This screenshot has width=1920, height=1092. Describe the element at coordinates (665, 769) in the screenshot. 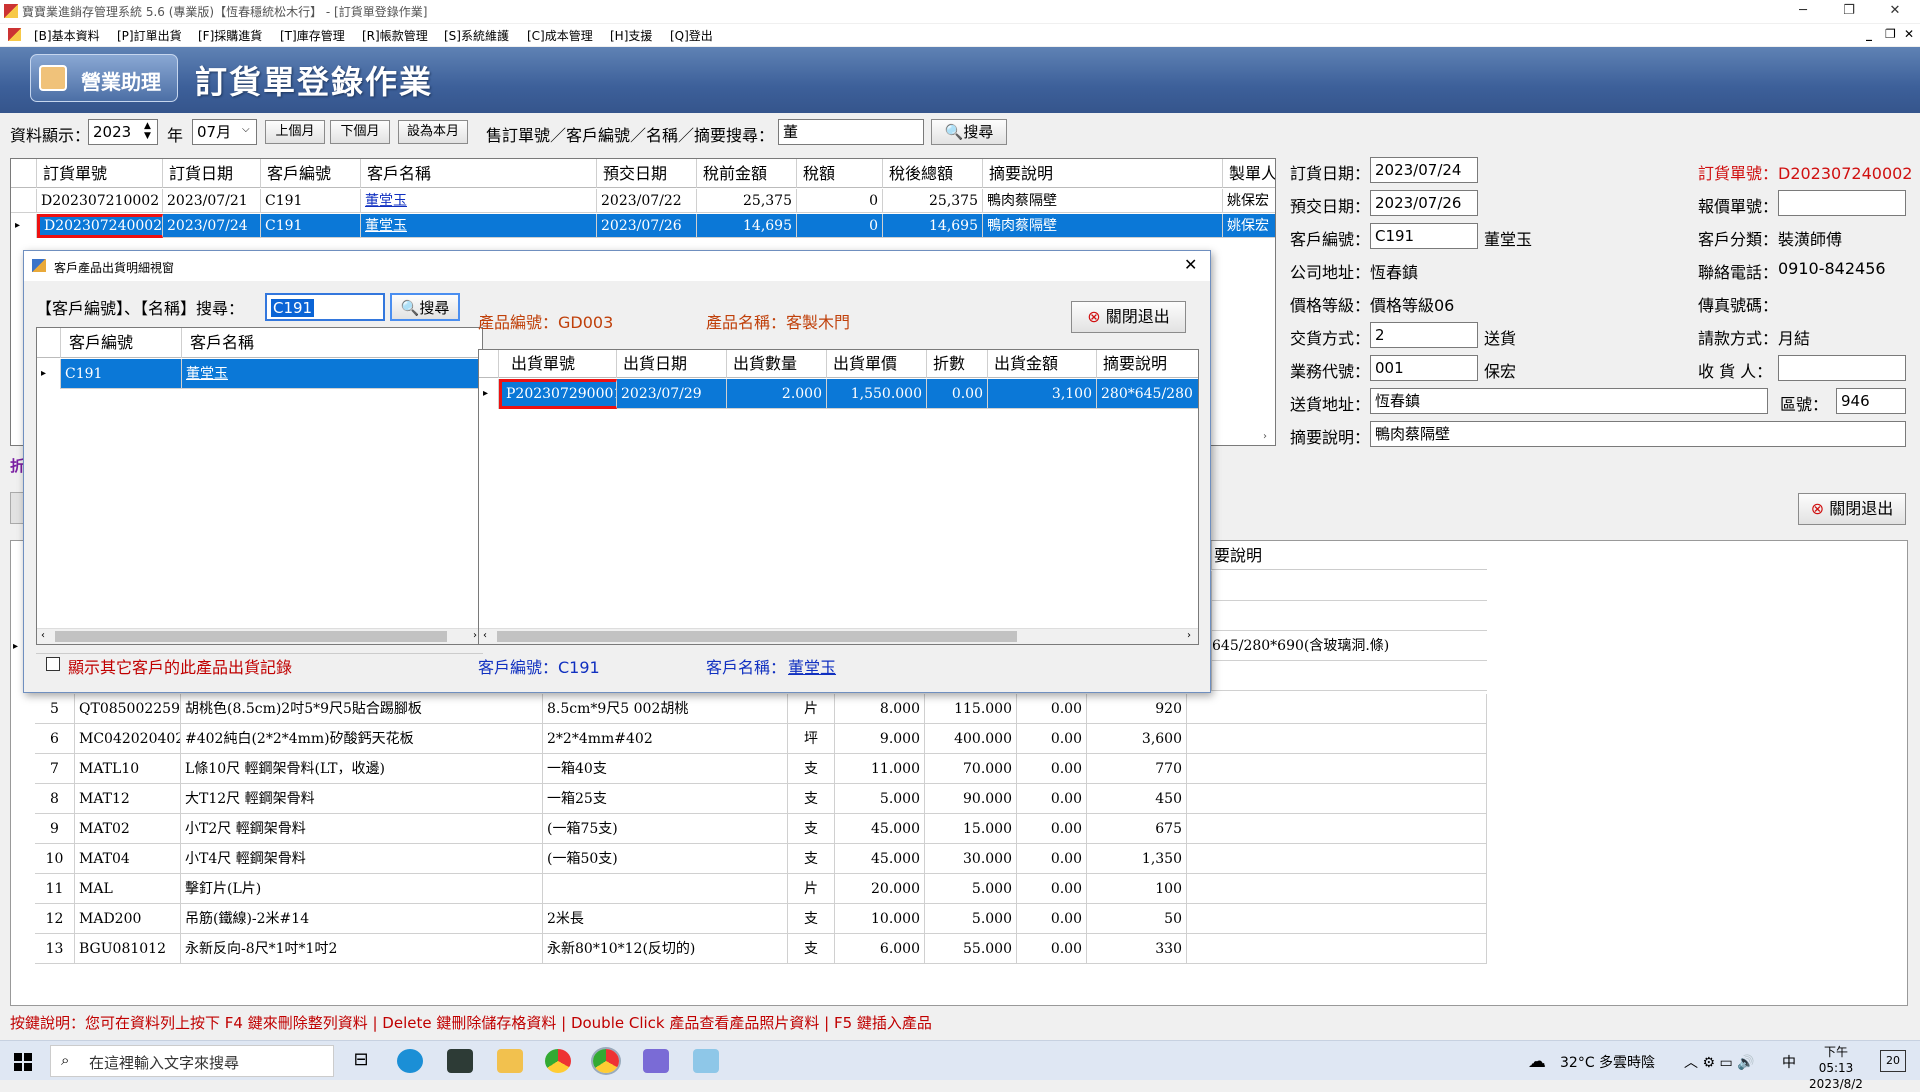

I see `item-cell: 一箱40支` at that location.